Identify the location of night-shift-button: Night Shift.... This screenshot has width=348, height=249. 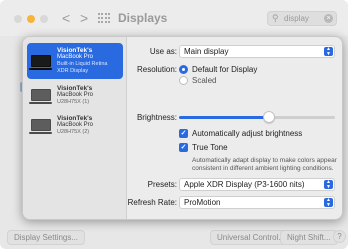
(309, 237).